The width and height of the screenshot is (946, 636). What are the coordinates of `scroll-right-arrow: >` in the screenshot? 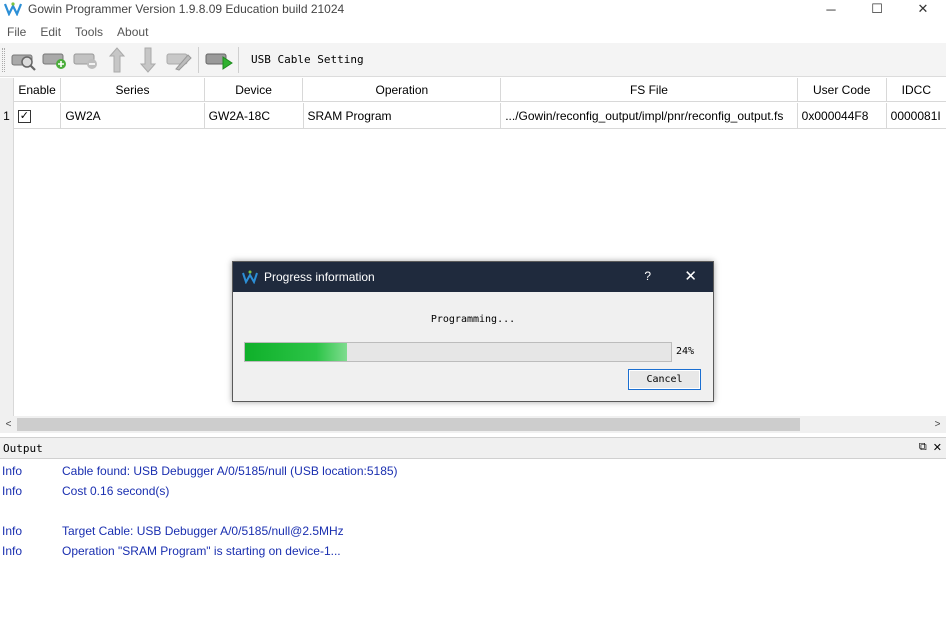 It's located at (937, 424).